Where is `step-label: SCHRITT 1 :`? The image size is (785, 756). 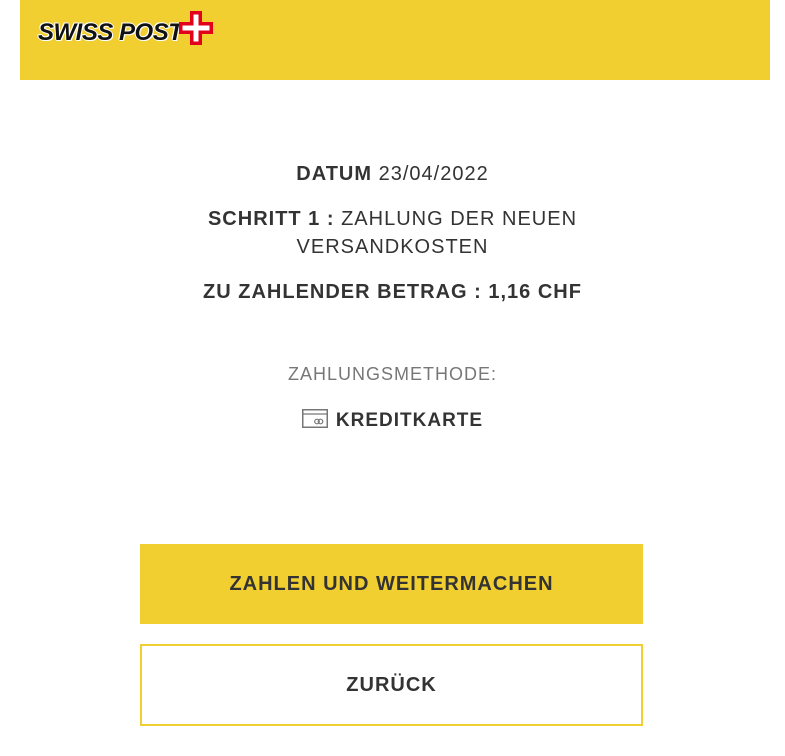
step-label: SCHRITT 1 : is located at coordinates (271, 219).